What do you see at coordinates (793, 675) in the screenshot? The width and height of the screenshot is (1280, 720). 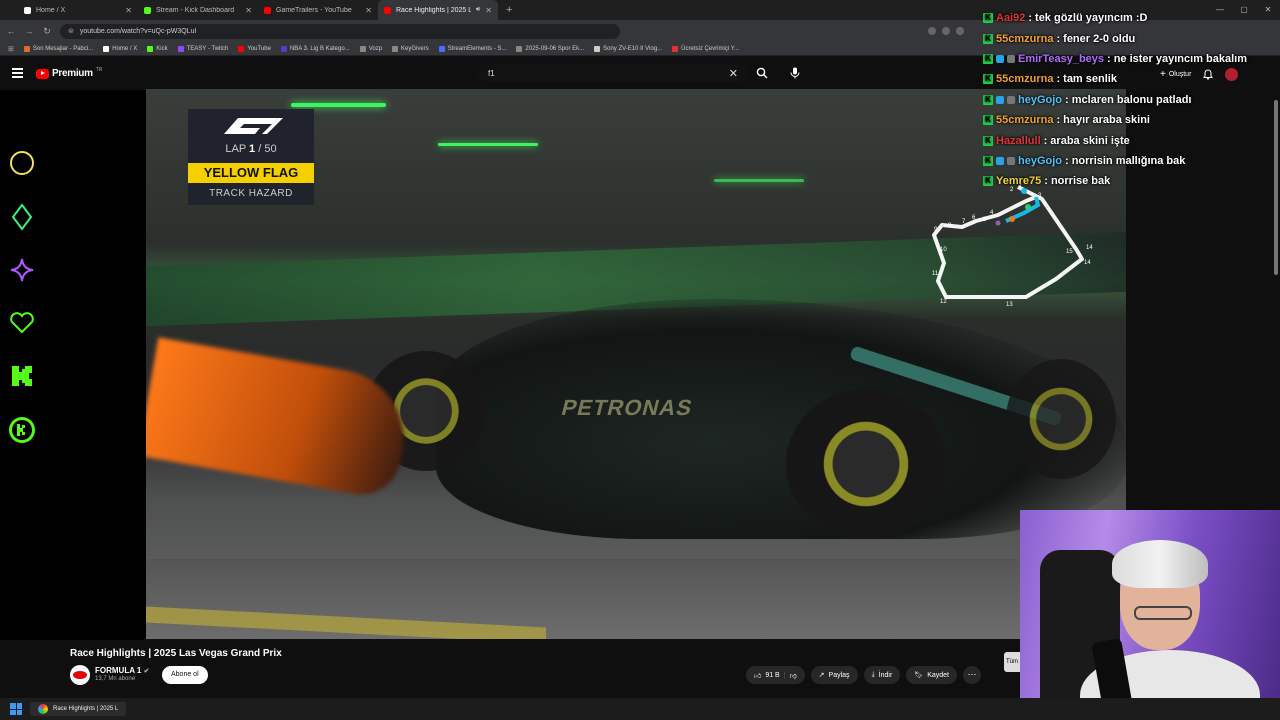 I see `thumbs-down-icon: 👎︎` at bounding box center [793, 675].